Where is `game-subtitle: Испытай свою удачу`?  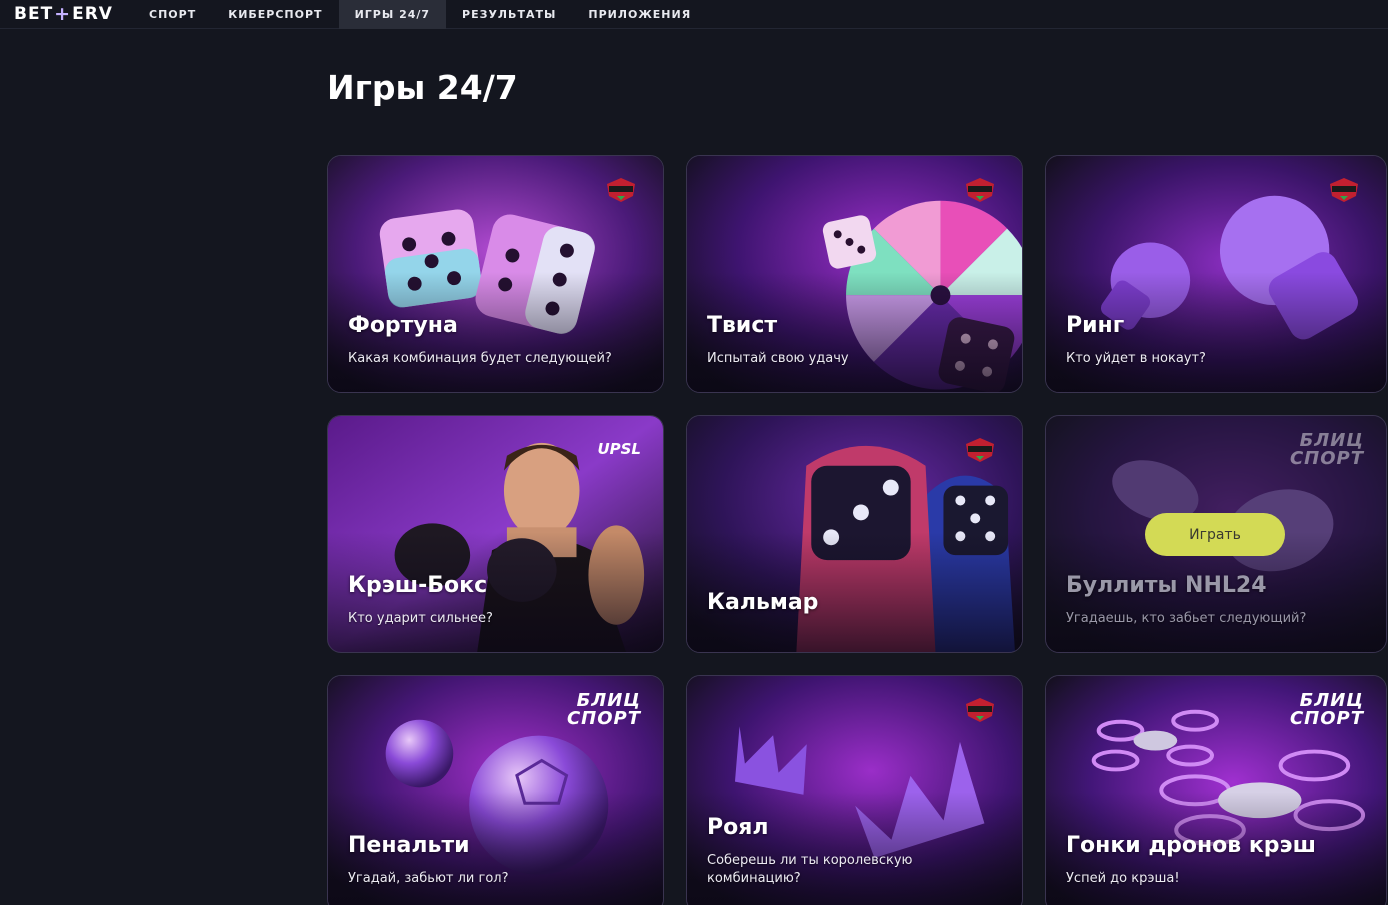 game-subtitle: Испытай свою удачу is located at coordinates (778, 358).